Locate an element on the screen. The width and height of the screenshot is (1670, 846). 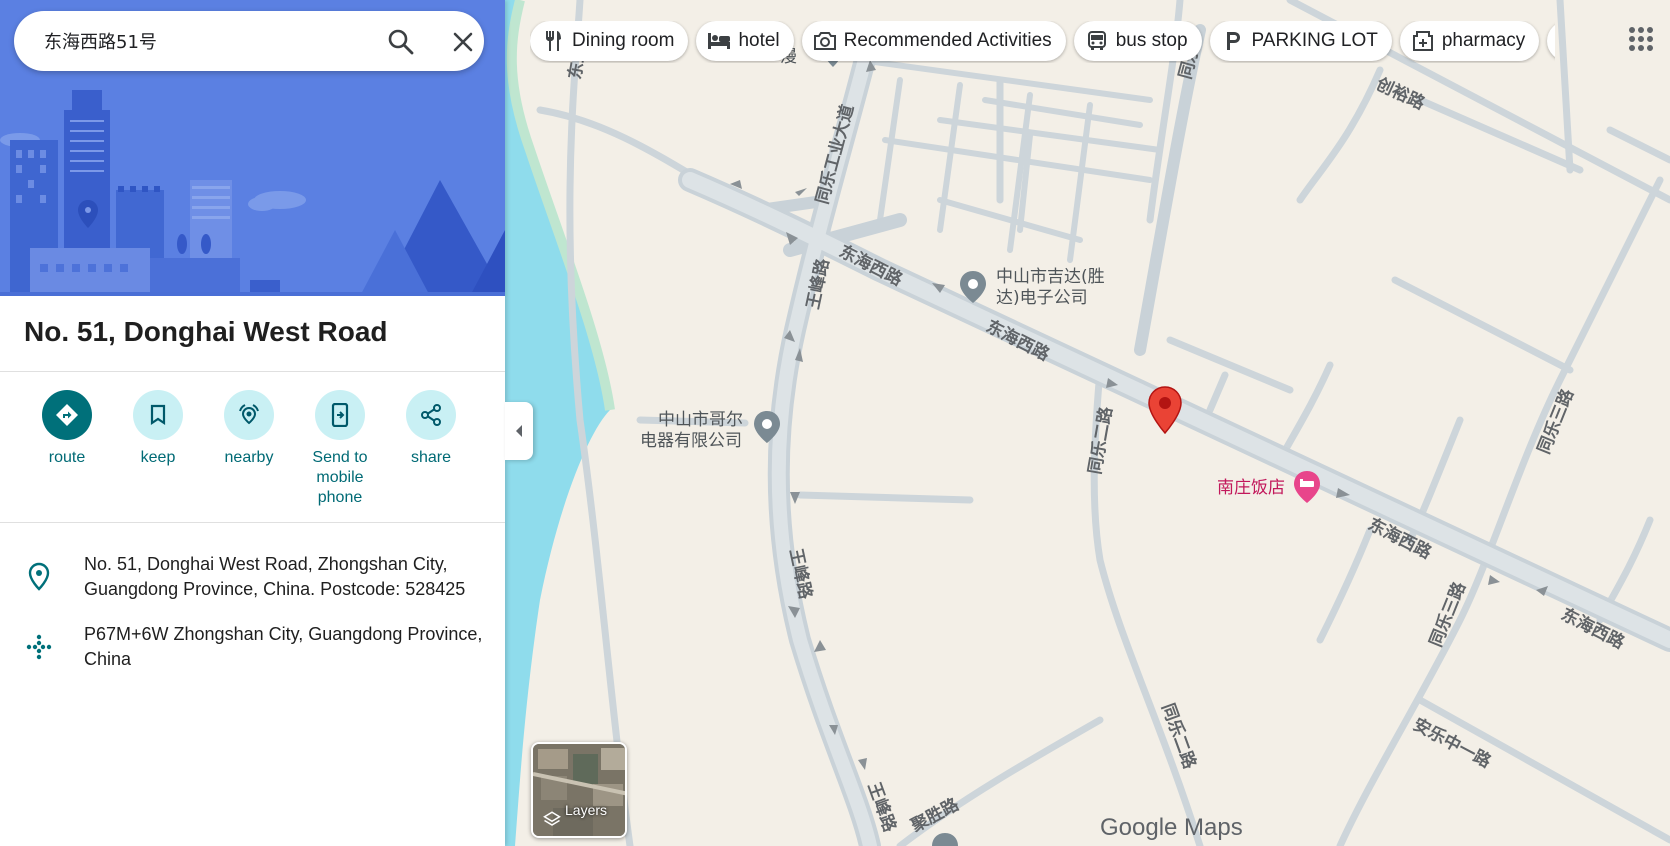
chip-pharmacy: pharmacy is located at coordinates (1469, 41).